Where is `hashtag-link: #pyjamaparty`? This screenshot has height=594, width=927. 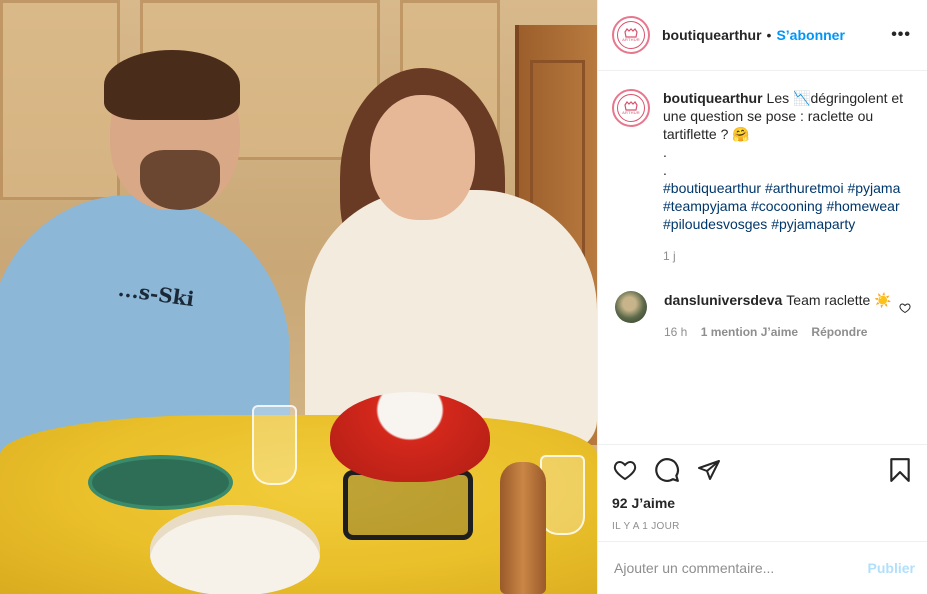
hashtag-link: #pyjamaparty is located at coordinates (813, 224).